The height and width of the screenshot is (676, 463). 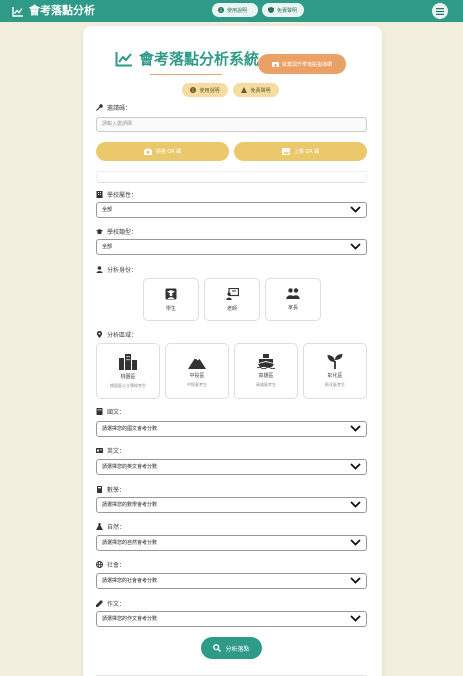 What do you see at coordinates (99, 269) in the screenshot?
I see `user-icon` at bounding box center [99, 269].